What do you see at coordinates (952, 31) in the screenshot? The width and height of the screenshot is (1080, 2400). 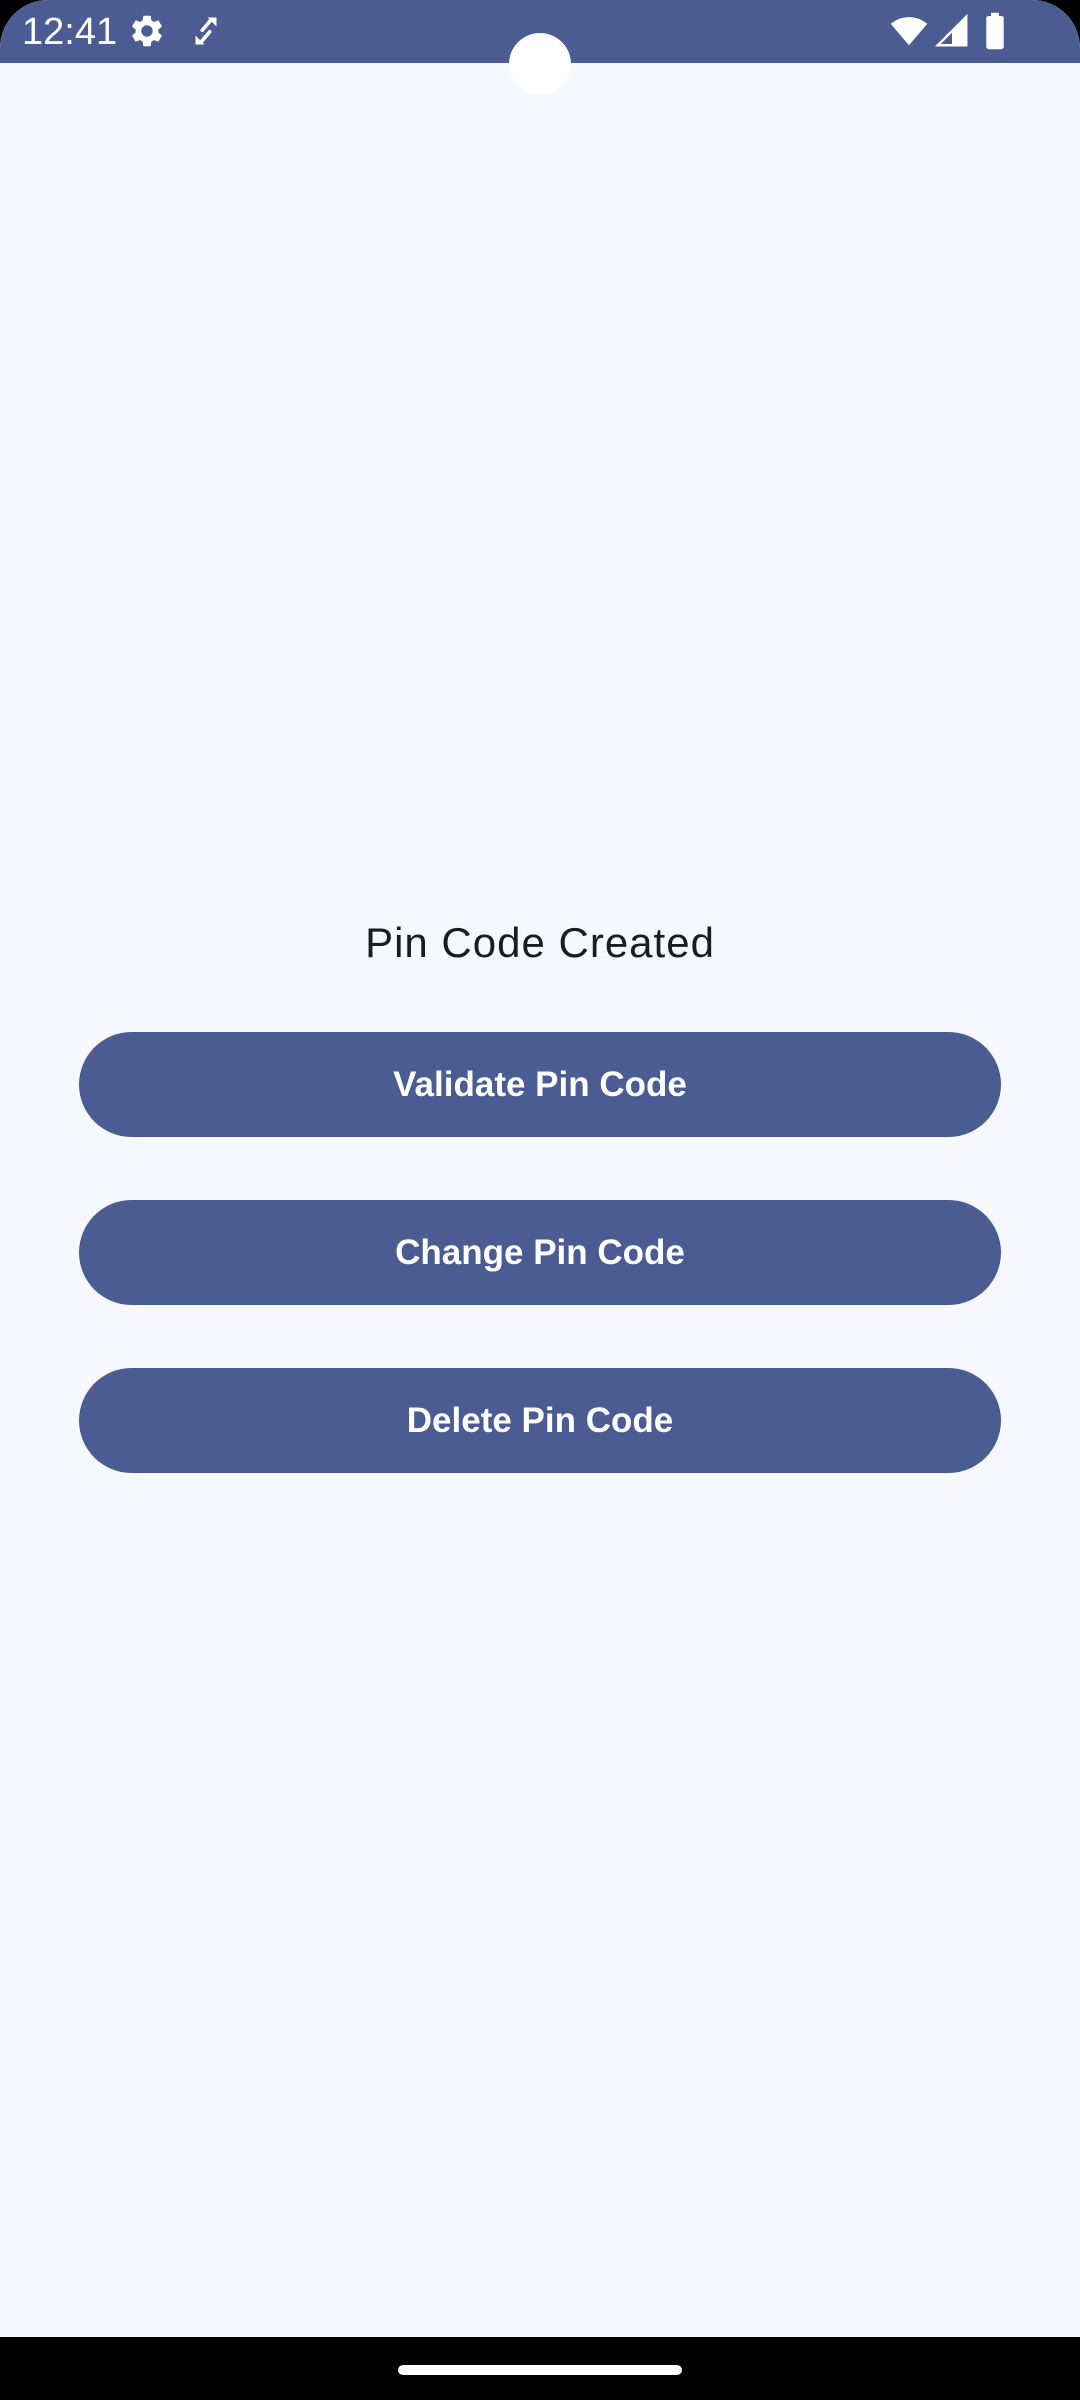 I see `cellular-signal-icon` at bounding box center [952, 31].